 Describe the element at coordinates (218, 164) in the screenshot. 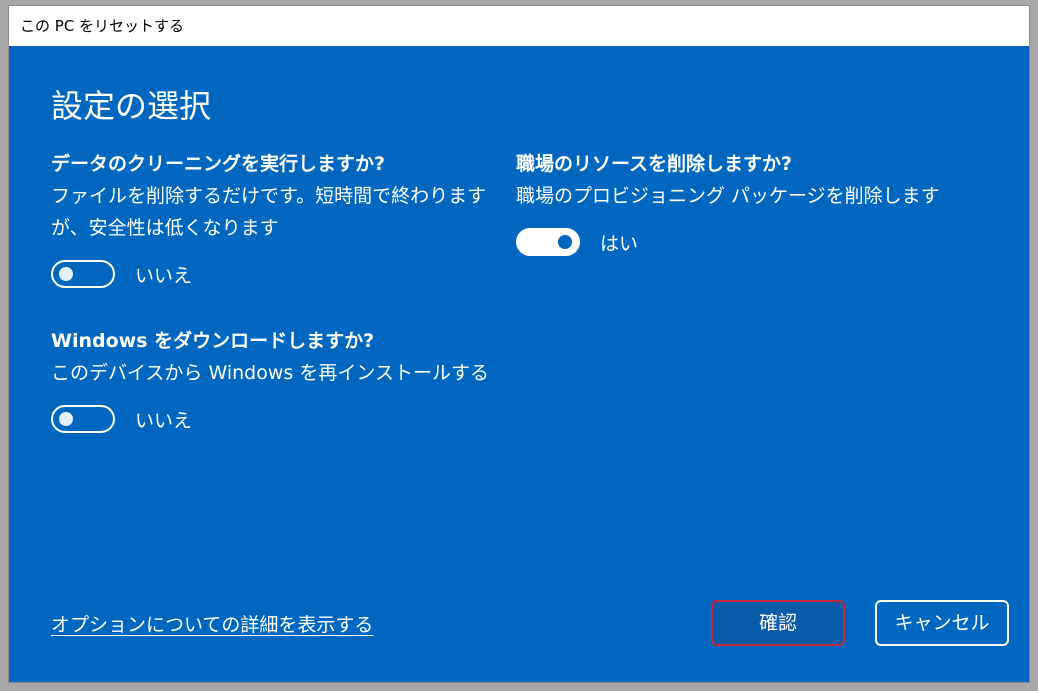

I see `clean-data-title: データのクリーニングを実行しますか?` at that location.